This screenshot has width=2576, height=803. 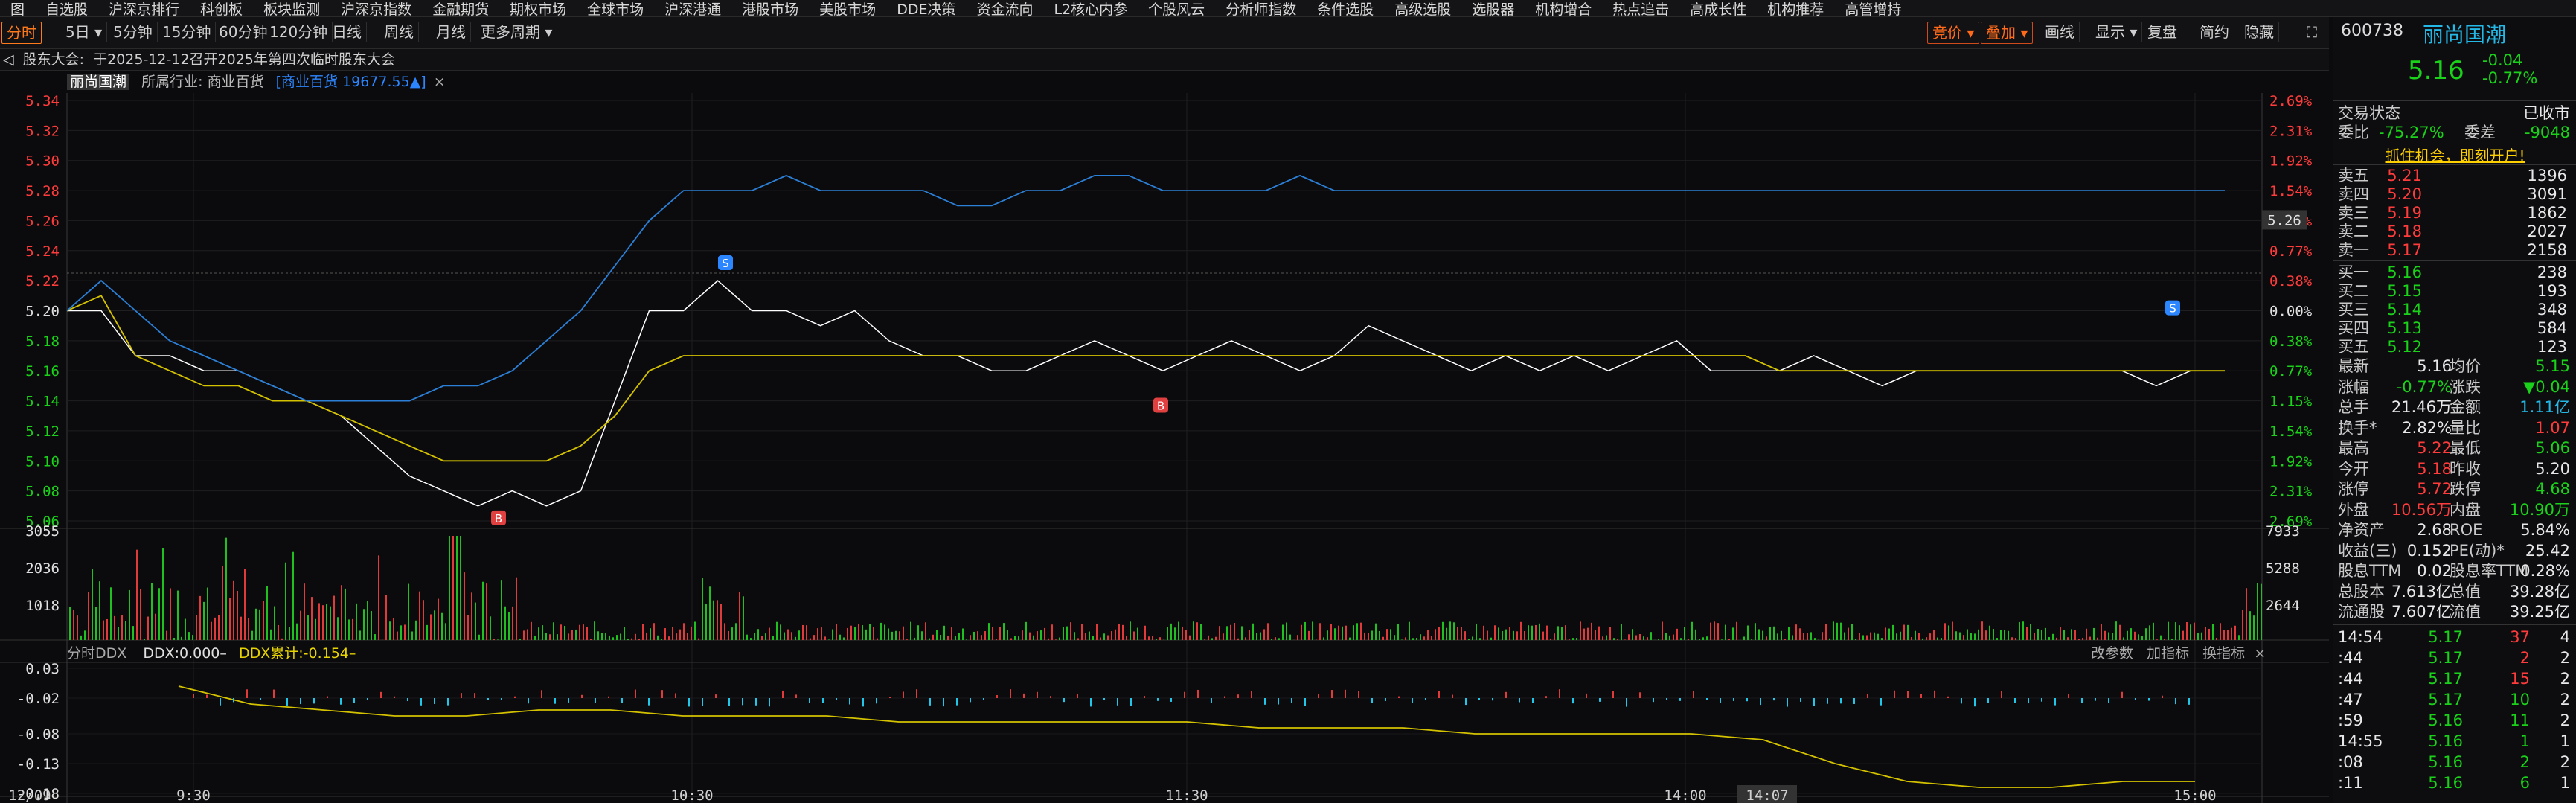 I want to click on ddx-header: 分时DDX DDX:0.000– DDX累计:-0.154–, so click(x=211, y=653).